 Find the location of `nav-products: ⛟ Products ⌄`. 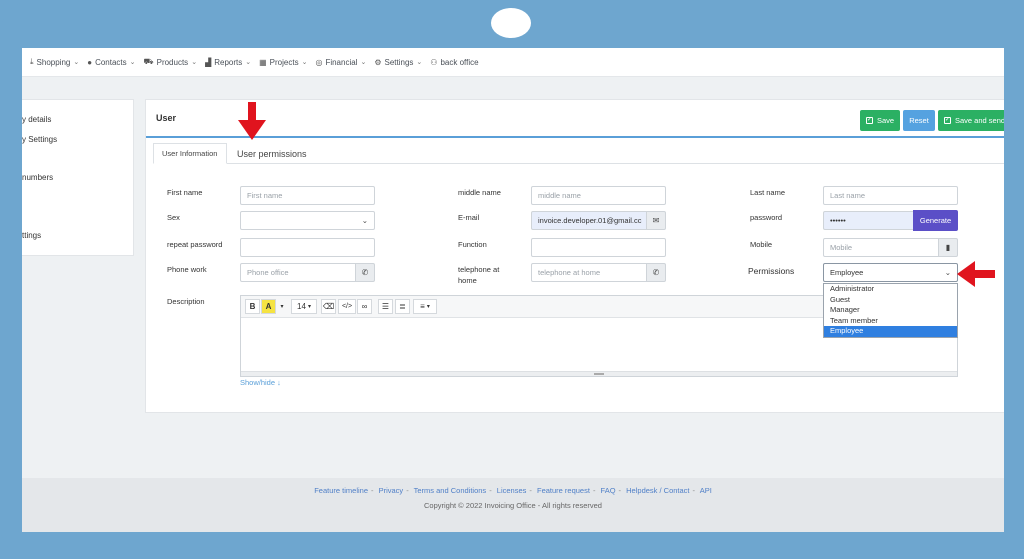

nav-products: ⛟ Products ⌄ is located at coordinates (171, 62).